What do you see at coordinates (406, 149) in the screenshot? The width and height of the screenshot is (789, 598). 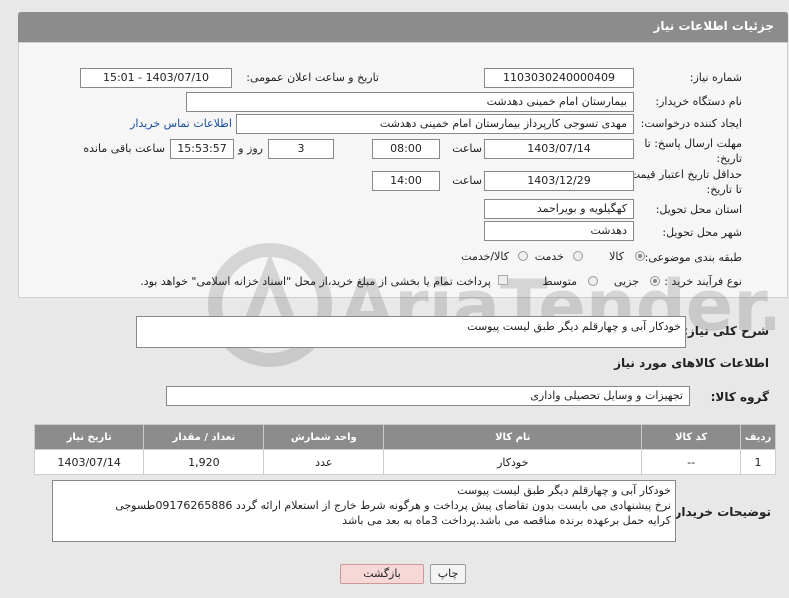 I see `reply-time-field: 08:00` at bounding box center [406, 149].